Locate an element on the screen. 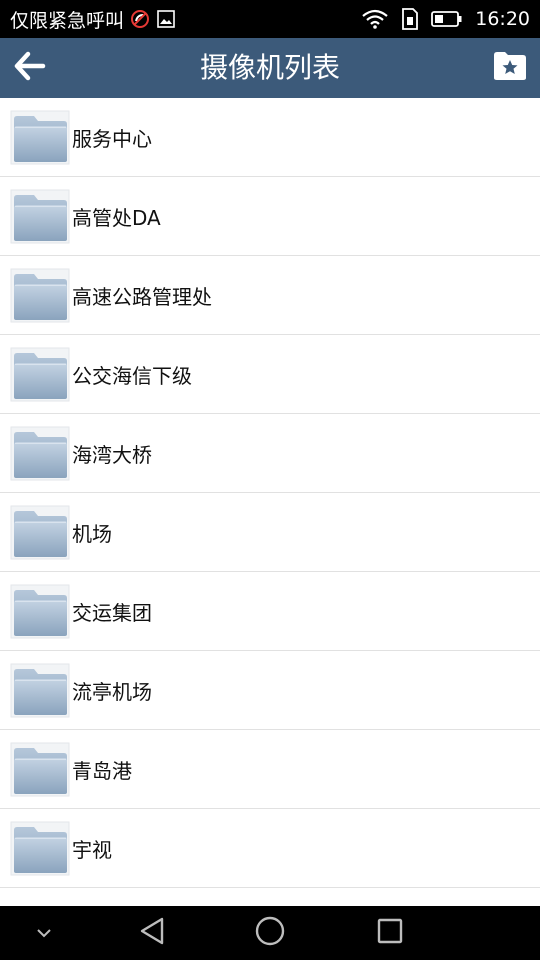  sim-icon is located at coordinates (410, 19).